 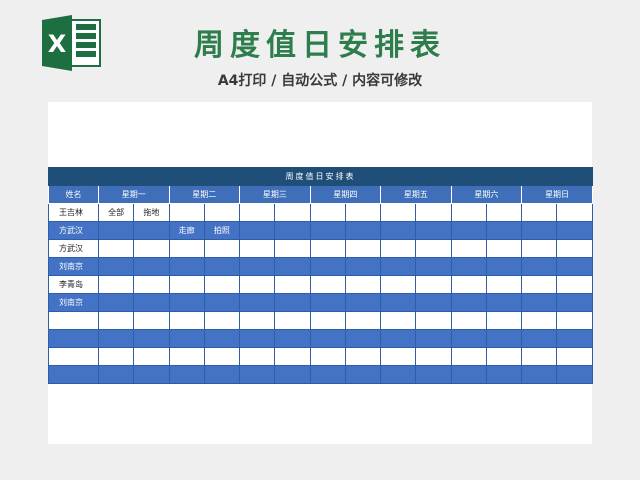 What do you see at coordinates (186, 230) in the screenshot?
I see `duty-cell: 走廊` at bounding box center [186, 230].